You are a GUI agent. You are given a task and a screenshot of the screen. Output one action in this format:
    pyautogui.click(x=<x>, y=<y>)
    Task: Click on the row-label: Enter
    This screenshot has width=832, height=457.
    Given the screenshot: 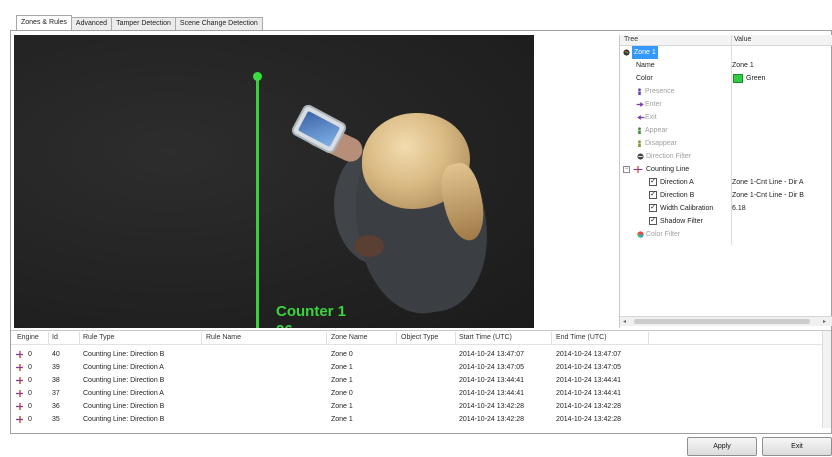 What is the action you would take?
    pyautogui.click(x=653, y=104)
    